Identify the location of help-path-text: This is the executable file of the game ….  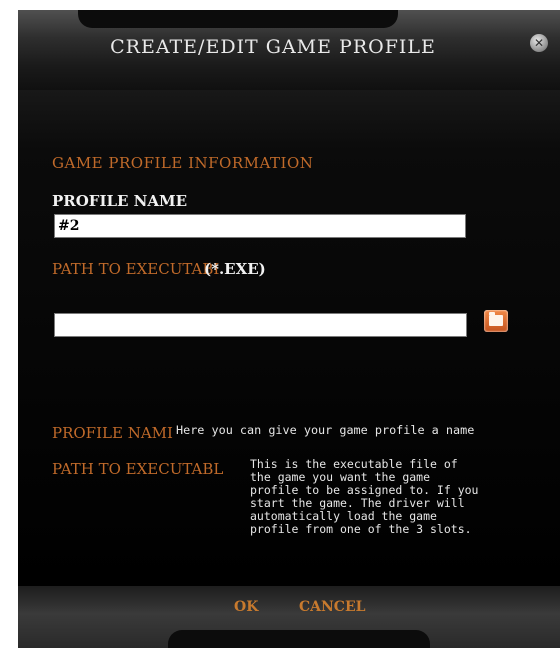
(364, 496).